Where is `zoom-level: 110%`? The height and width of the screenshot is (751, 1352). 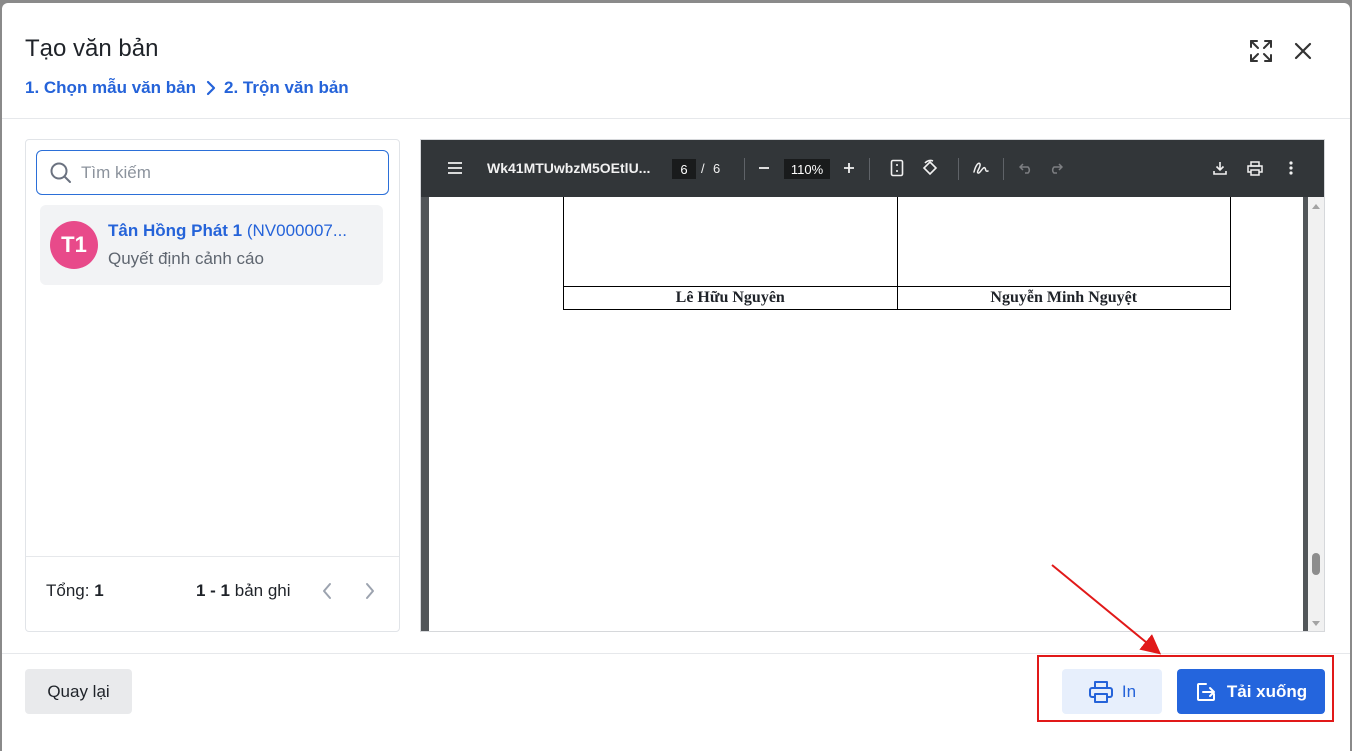 zoom-level: 110% is located at coordinates (807, 169).